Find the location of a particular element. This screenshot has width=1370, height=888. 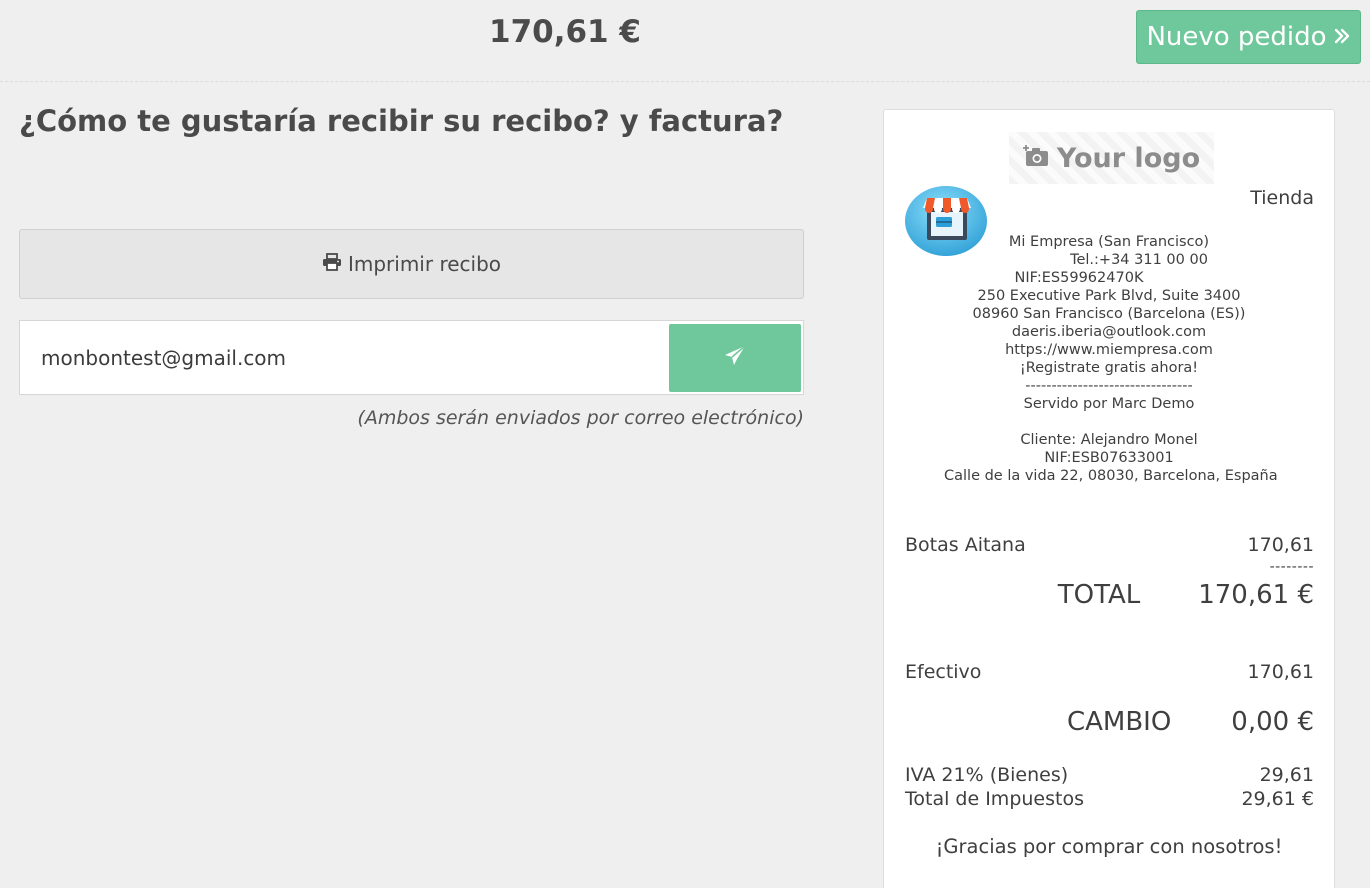

tax-total-label: Total de Impuestos is located at coordinates (994, 799).